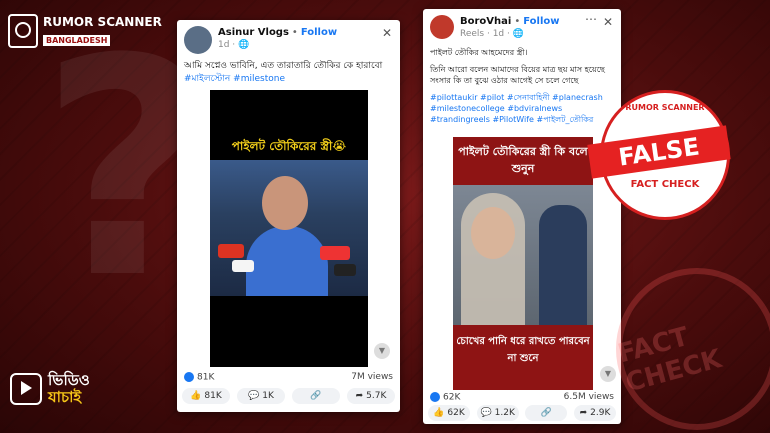  Describe the element at coordinates (288, 396) in the screenshot. I see `action-bar: 👍 81K 💬 1K 🔗 ➦ 5.7K` at that location.